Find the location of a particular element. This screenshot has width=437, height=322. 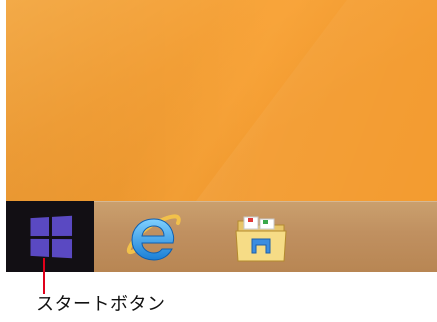

start-button-caption: スタートボタン is located at coordinates (101, 304).